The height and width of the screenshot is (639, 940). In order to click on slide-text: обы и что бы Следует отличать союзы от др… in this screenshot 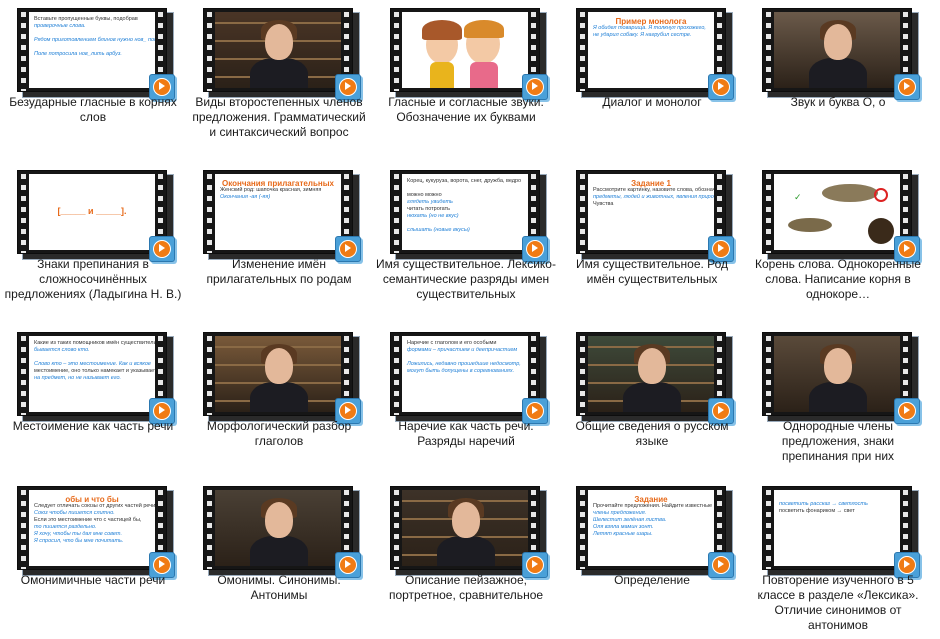, I will do `click(94, 520)`.